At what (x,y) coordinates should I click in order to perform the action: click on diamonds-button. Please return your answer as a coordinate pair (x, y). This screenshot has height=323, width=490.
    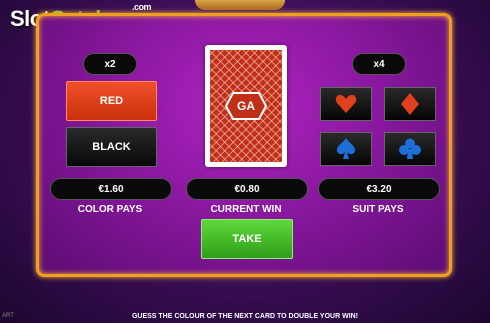
    Looking at the image, I should click on (410, 104).